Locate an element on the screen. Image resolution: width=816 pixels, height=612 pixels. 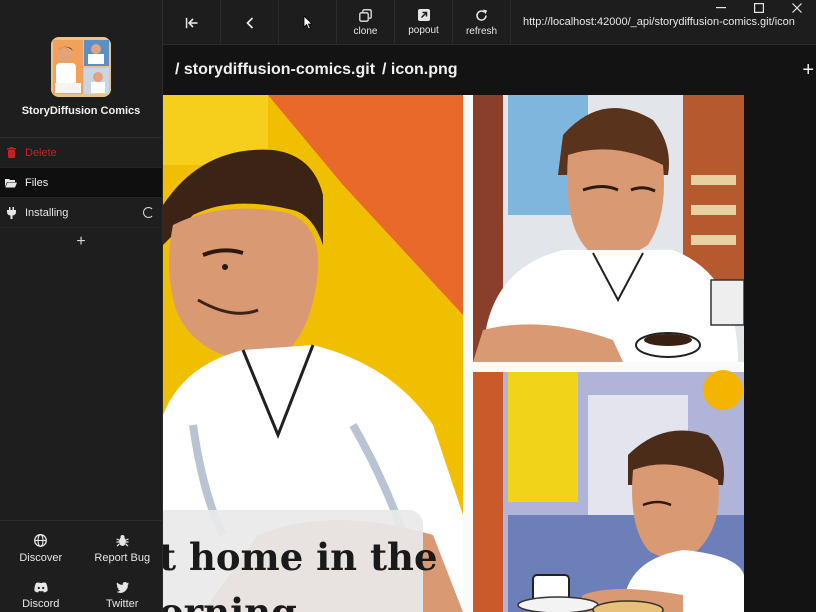
sidebar-item-label: Installing is located at coordinates (47, 212).